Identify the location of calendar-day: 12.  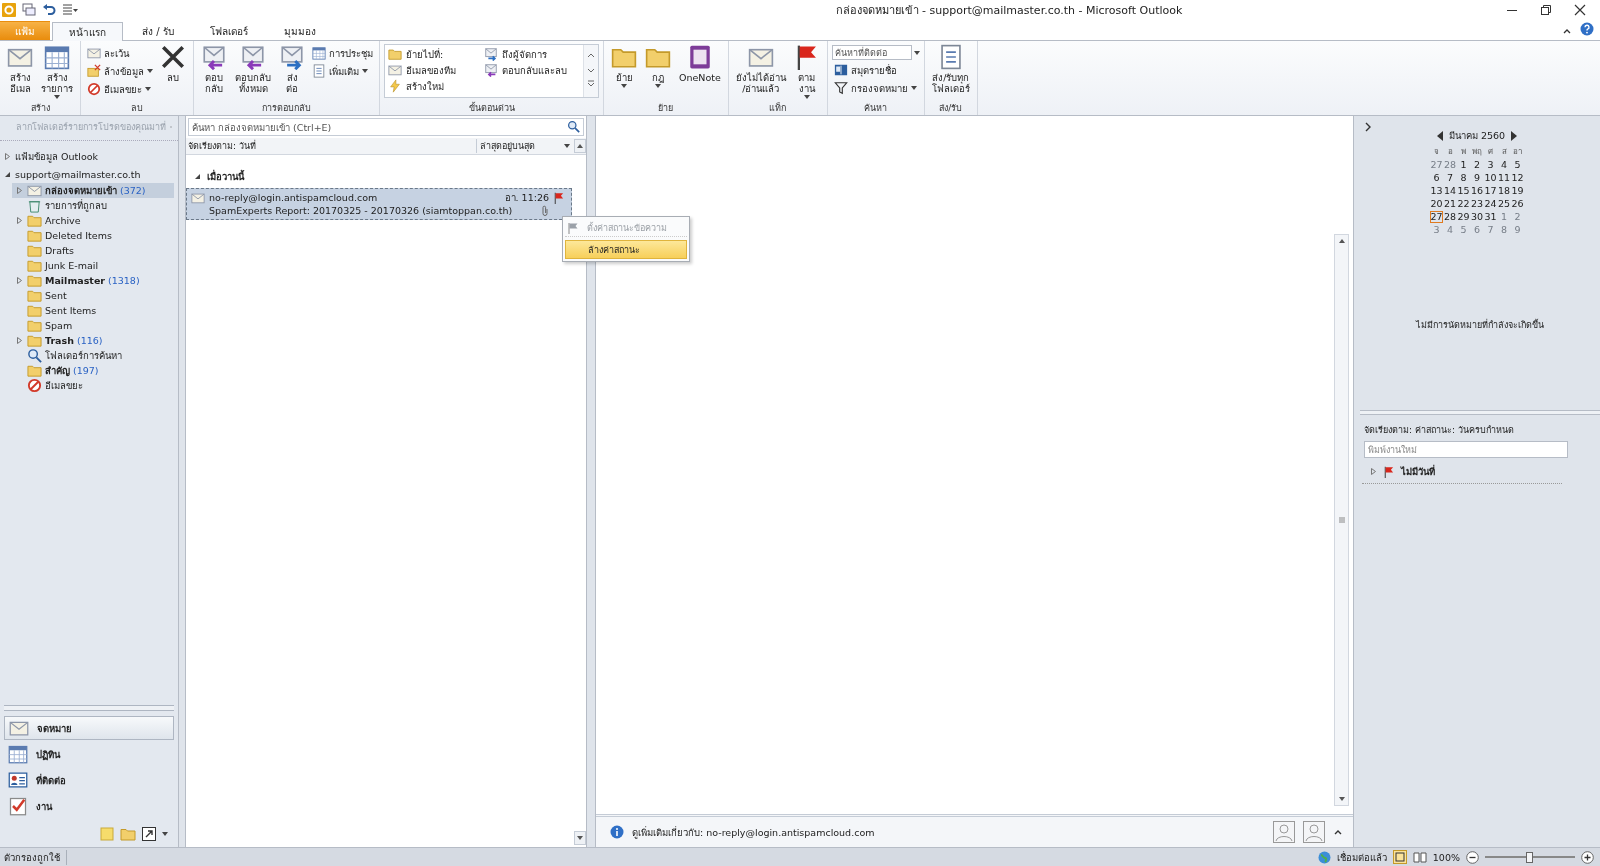
(1517, 178).